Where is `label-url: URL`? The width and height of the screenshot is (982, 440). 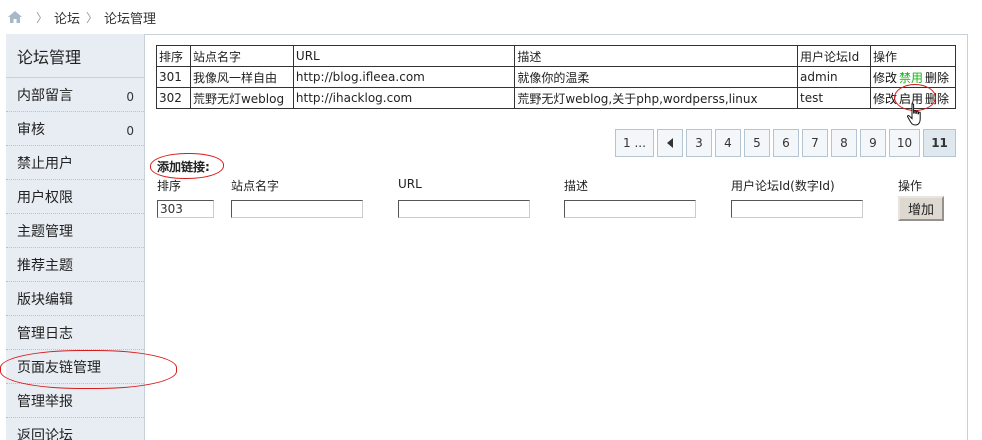
label-url: URL is located at coordinates (410, 184).